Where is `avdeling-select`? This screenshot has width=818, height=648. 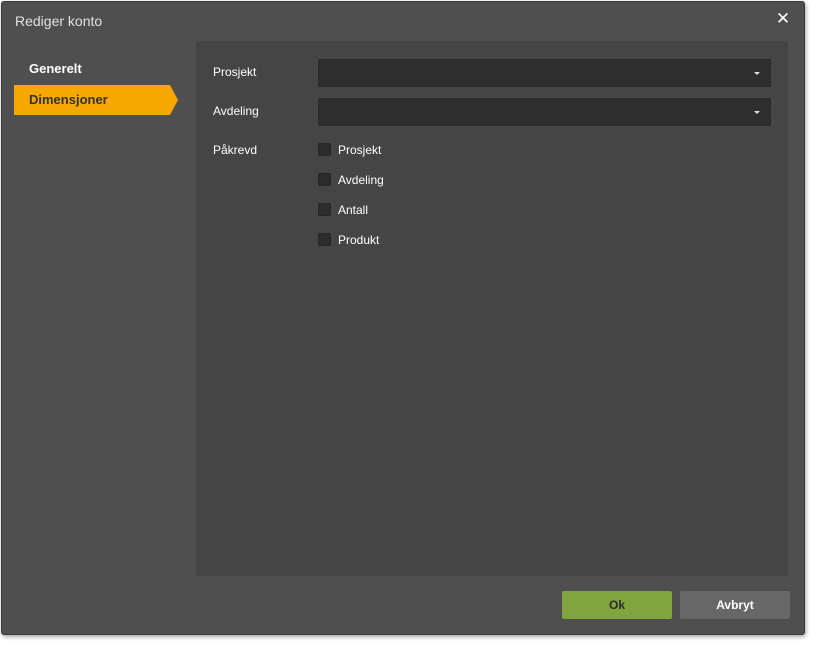 avdeling-select is located at coordinates (544, 112).